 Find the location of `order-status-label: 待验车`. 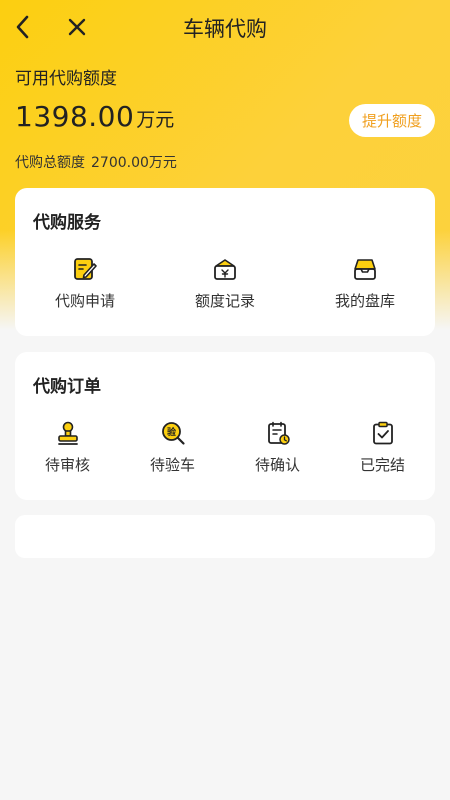

order-status-label: 待验车 is located at coordinates (172, 465).